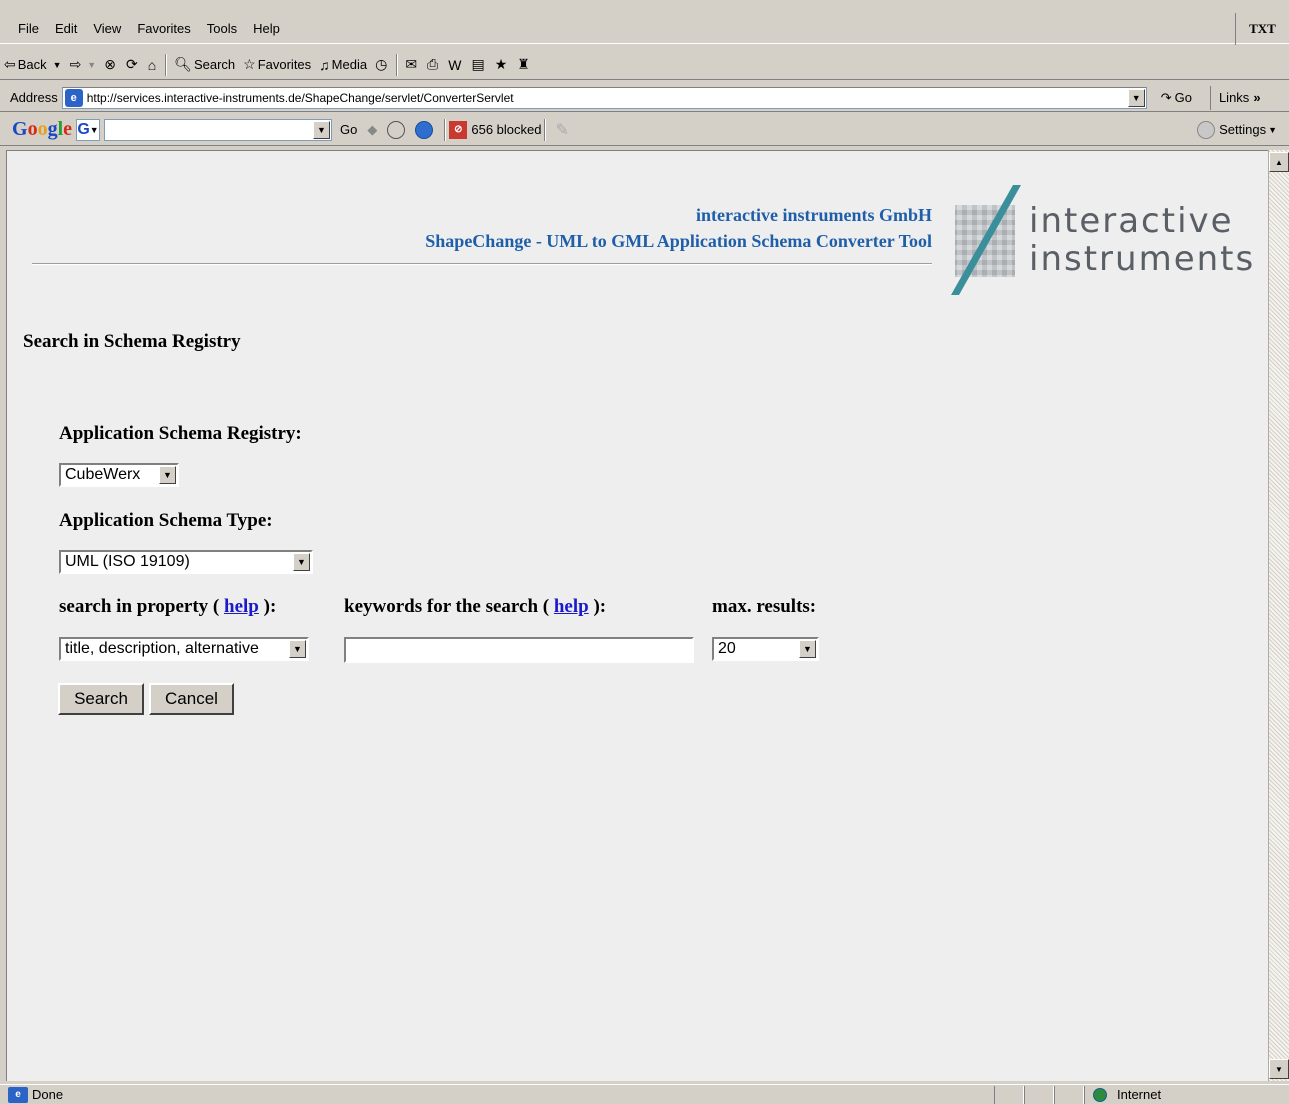 This screenshot has width=1289, height=1104. I want to click on header-divider, so click(482, 264).